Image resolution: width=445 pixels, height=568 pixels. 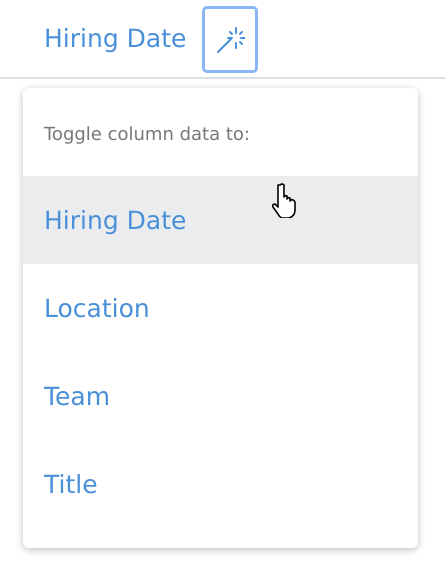 What do you see at coordinates (220, 484) in the screenshot?
I see `menu-item: Title` at bounding box center [220, 484].